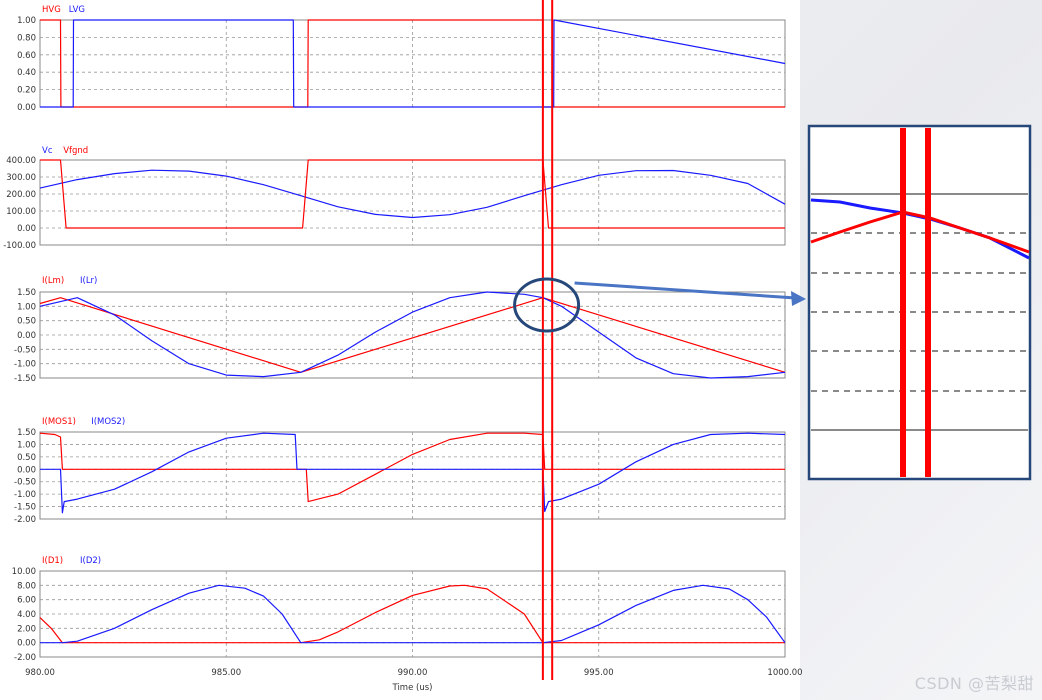 This screenshot has width=1042, height=700. Describe the element at coordinates (108, 422) in the screenshot. I see `legend-entry: I(MOS2)` at that location.